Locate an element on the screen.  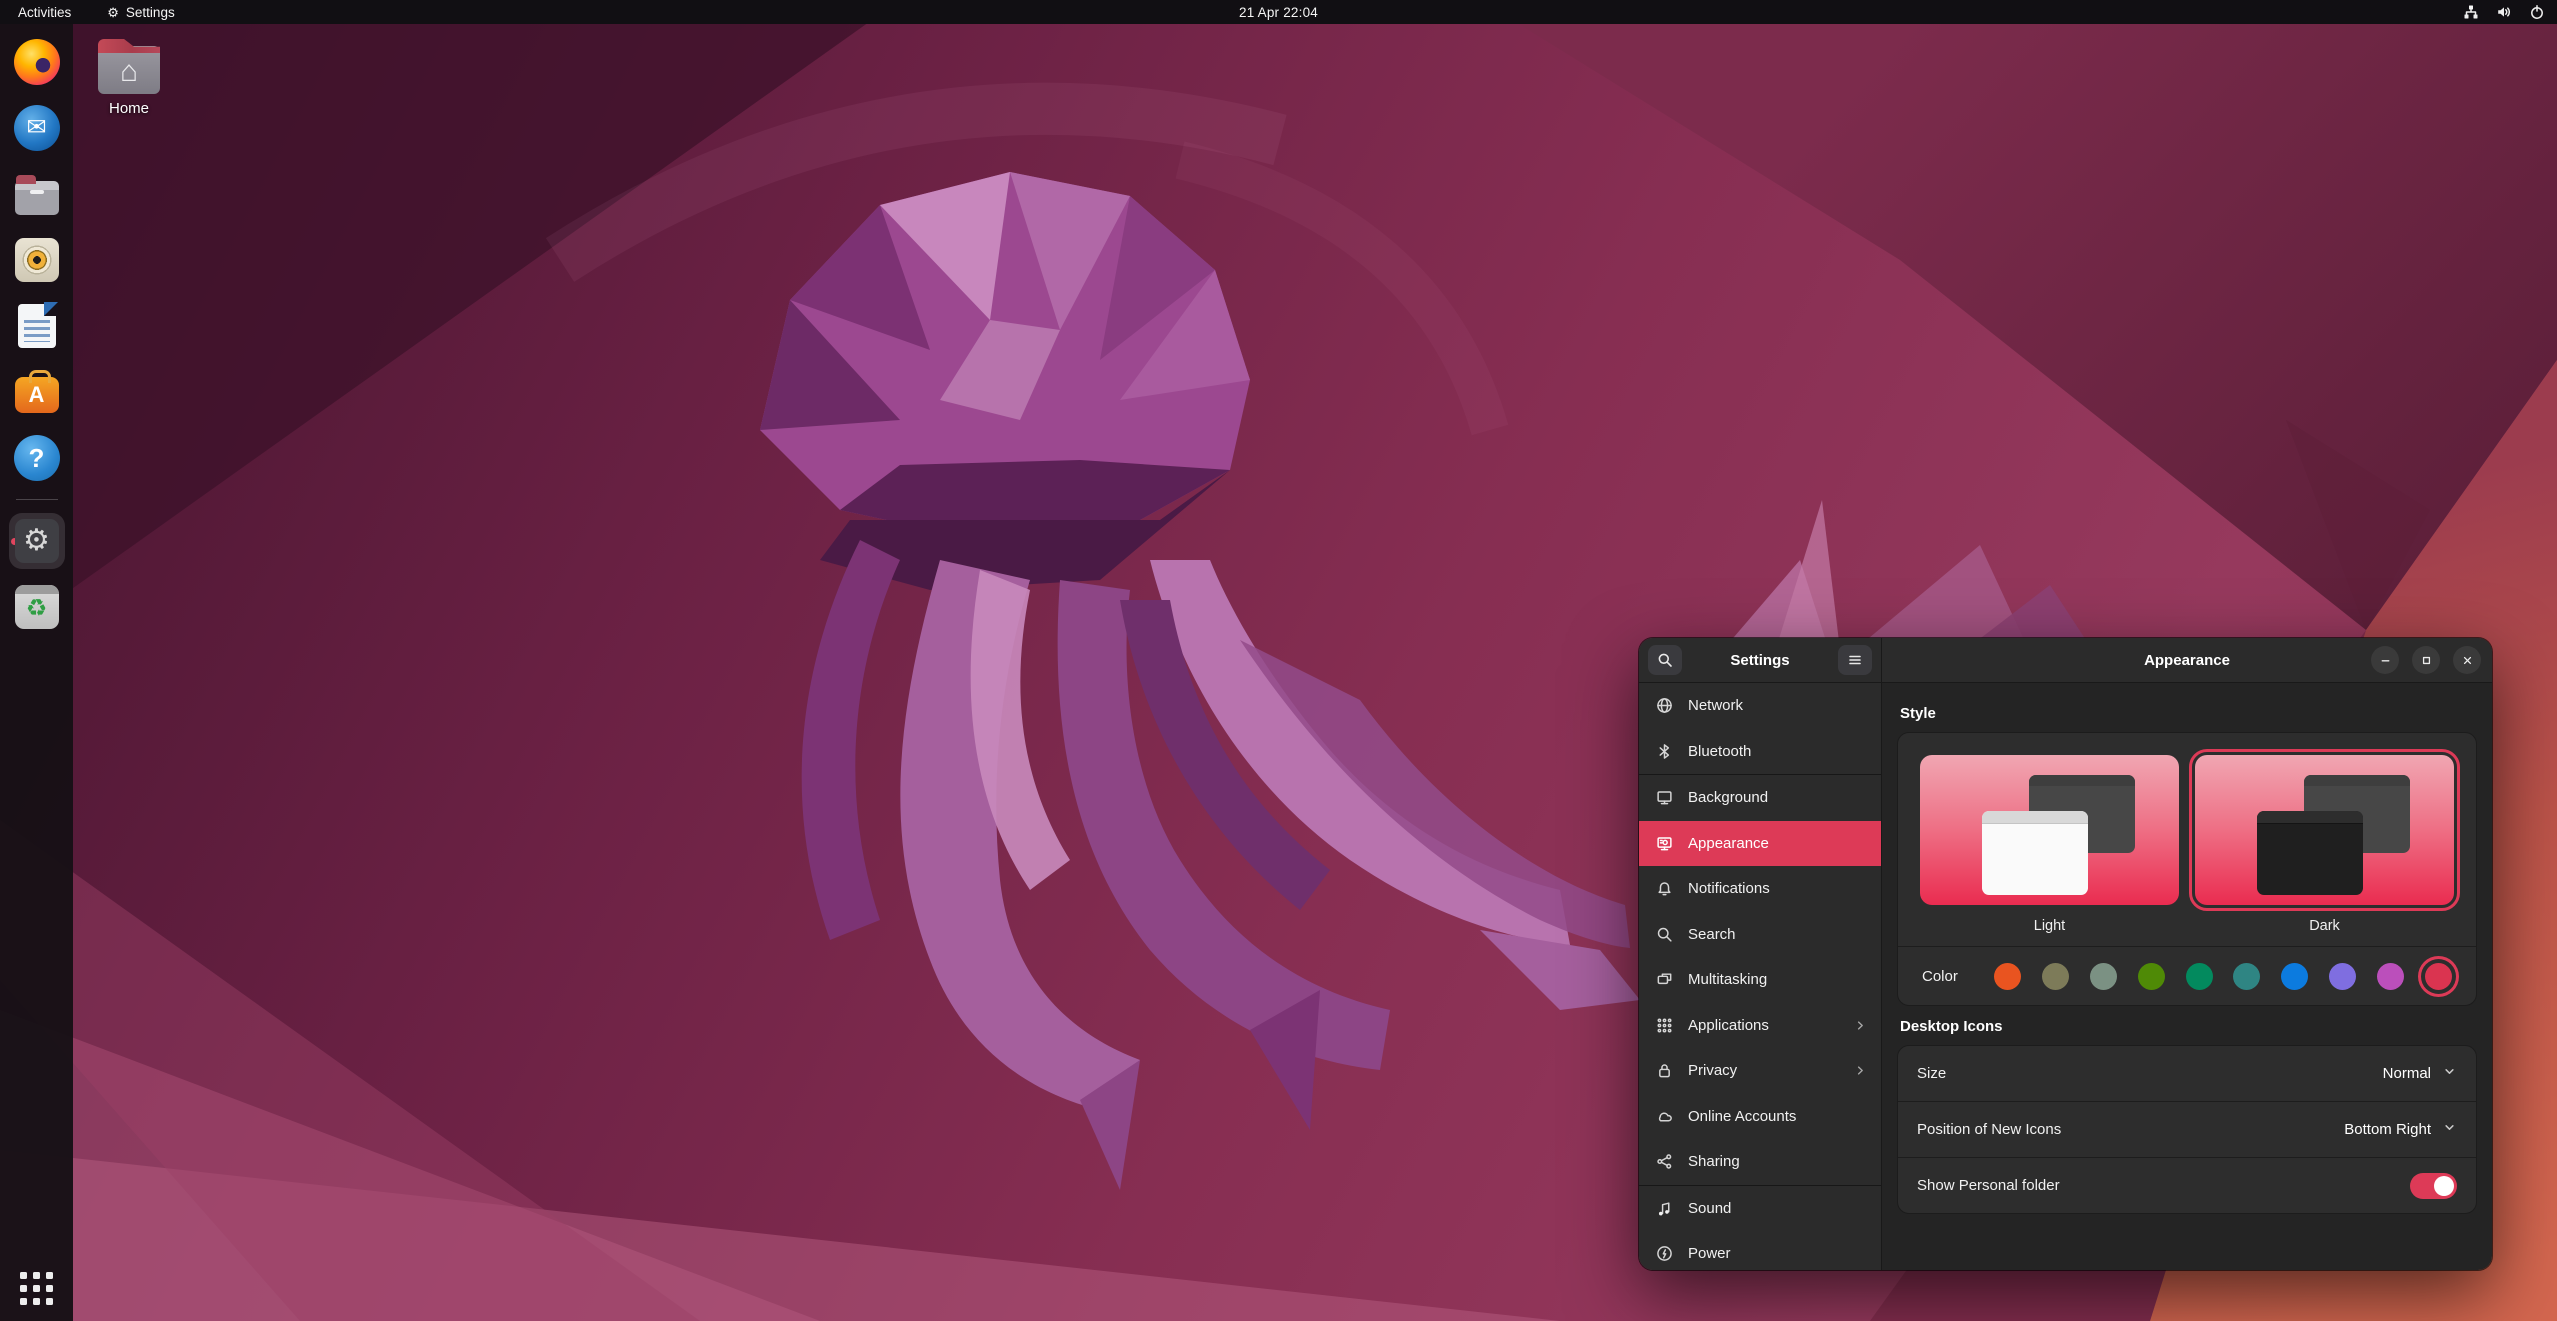
writer-icon is located at coordinates (36, 326).